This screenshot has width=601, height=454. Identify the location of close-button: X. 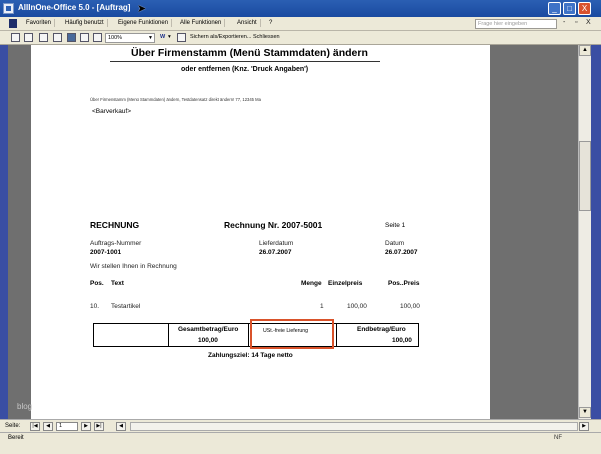
(584, 8).